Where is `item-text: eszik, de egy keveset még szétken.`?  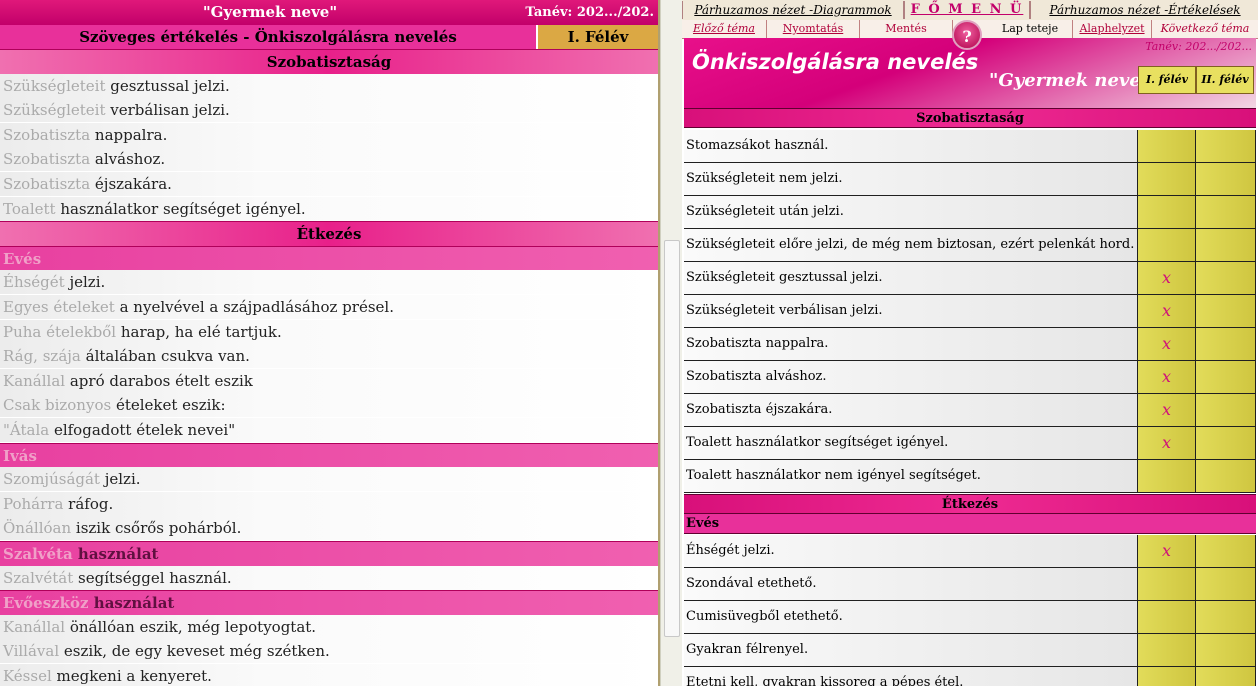 item-text: eszik, de egy keveset még szétken. is located at coordinates (194, 651).